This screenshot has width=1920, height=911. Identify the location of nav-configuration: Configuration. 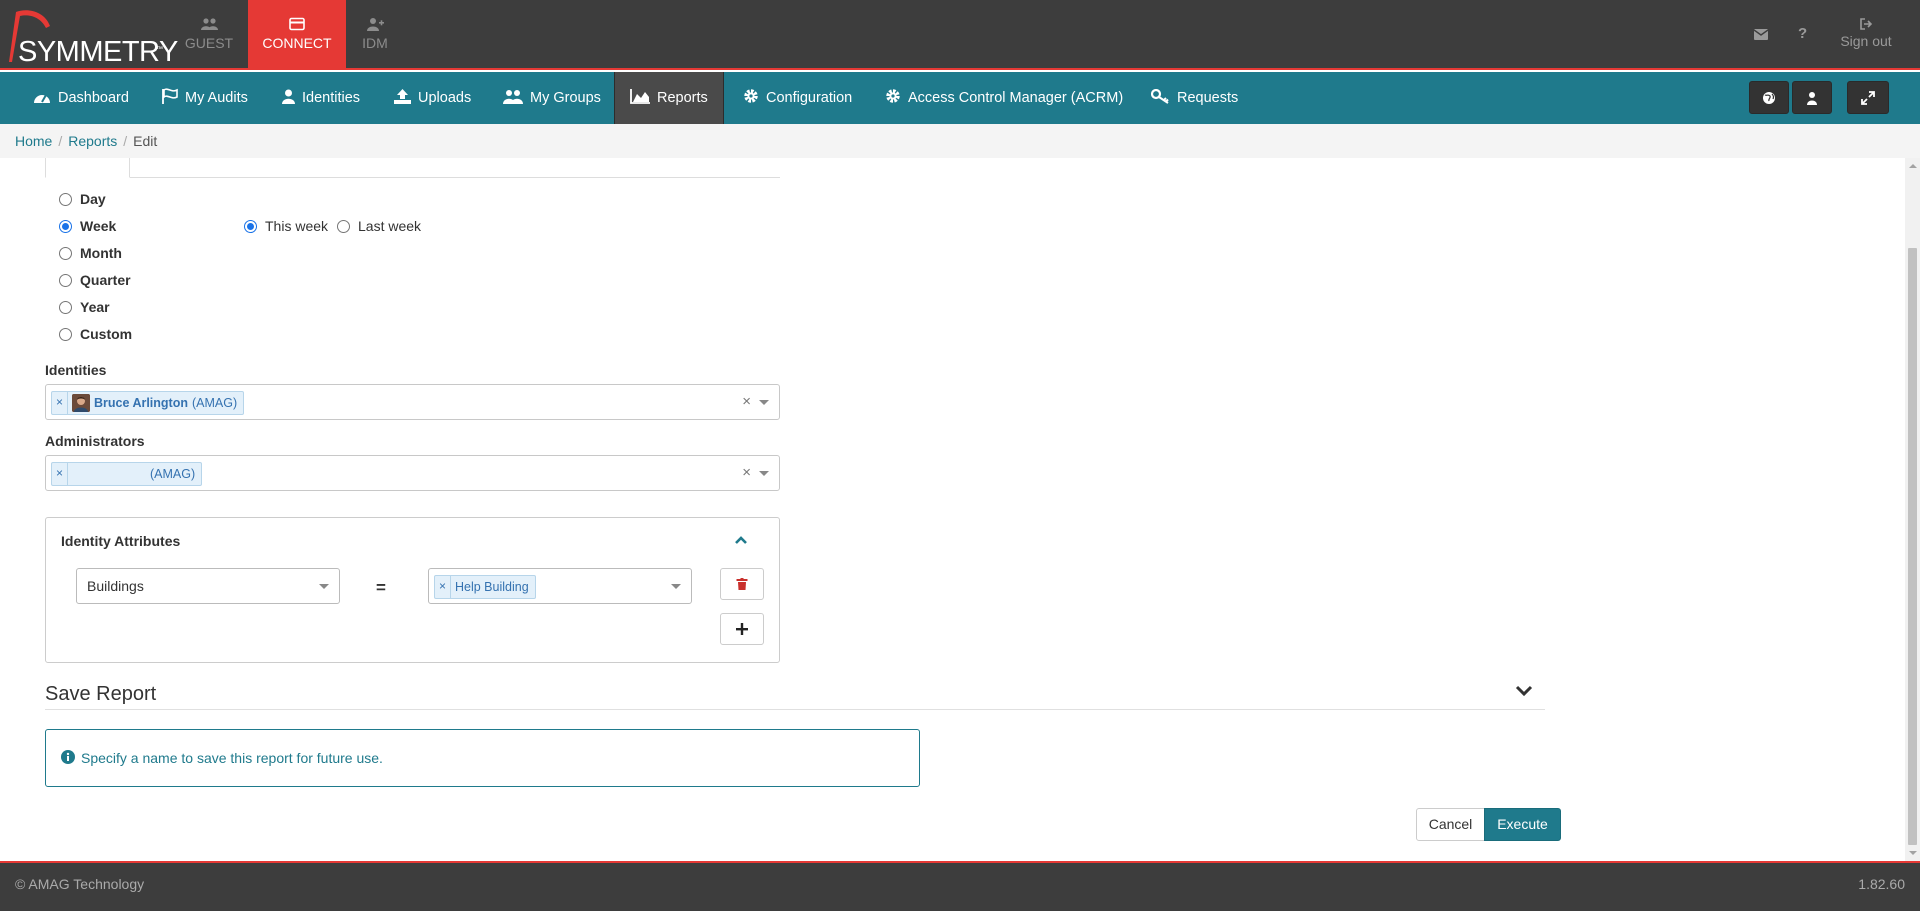
(797, 98).